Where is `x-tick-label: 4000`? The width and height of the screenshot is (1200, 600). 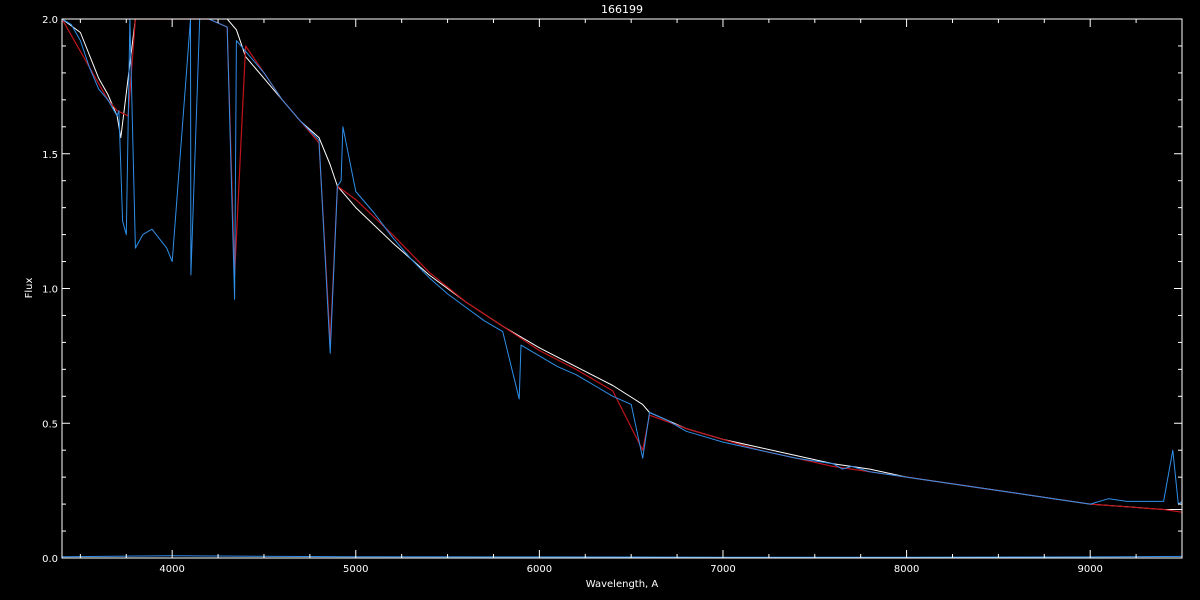
x-tick-label: 4000 is located at coordinates (171, 569).